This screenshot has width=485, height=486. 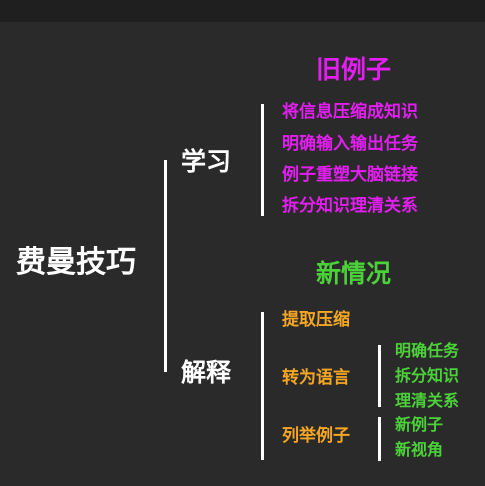 What do you see at coordinates (354, 273) in the screenshot?
I see `explain-heading: 新情况` at bounding box center [354, 273].